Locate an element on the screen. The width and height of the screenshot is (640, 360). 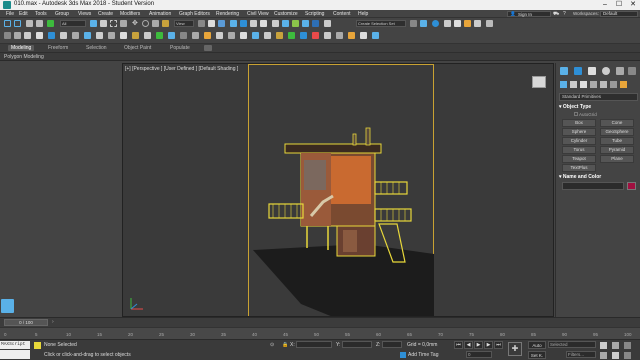
extra-tool-14-icon is located at coordinates (363, 35).